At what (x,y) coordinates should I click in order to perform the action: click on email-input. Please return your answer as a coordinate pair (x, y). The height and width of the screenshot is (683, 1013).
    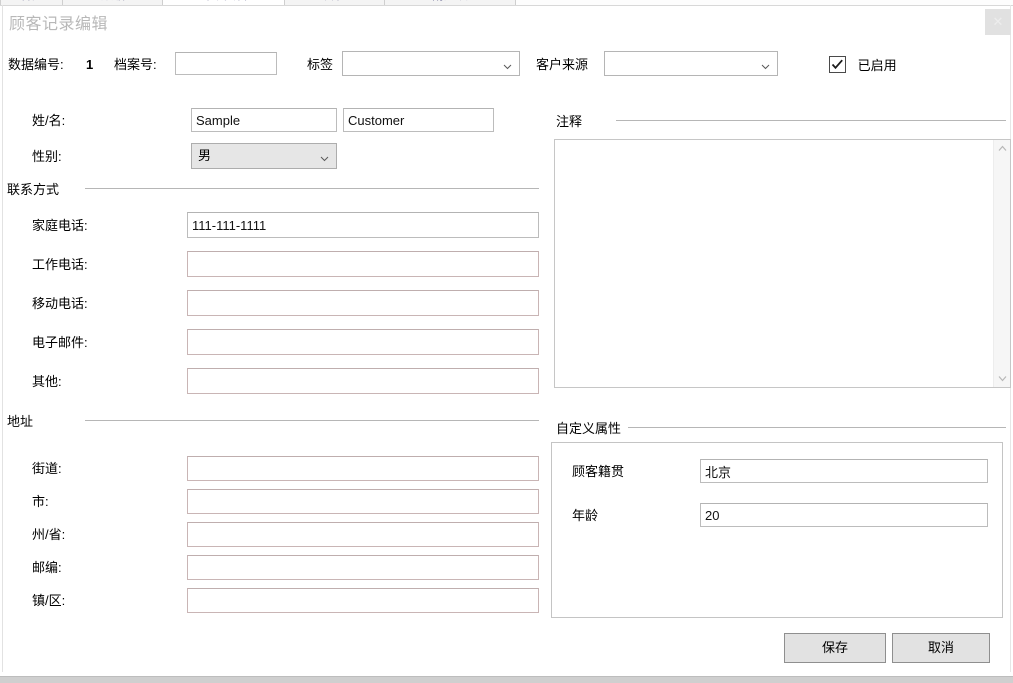
    Looking at the image, I should click on (363, 342).